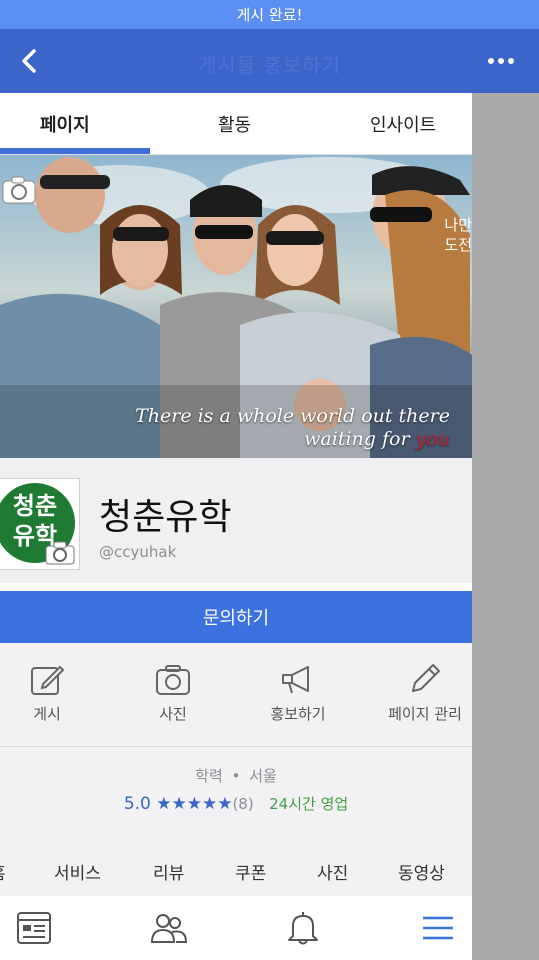 The image size is (539, 960). I want to click on subnav-home: 홈, so click(3, 871).